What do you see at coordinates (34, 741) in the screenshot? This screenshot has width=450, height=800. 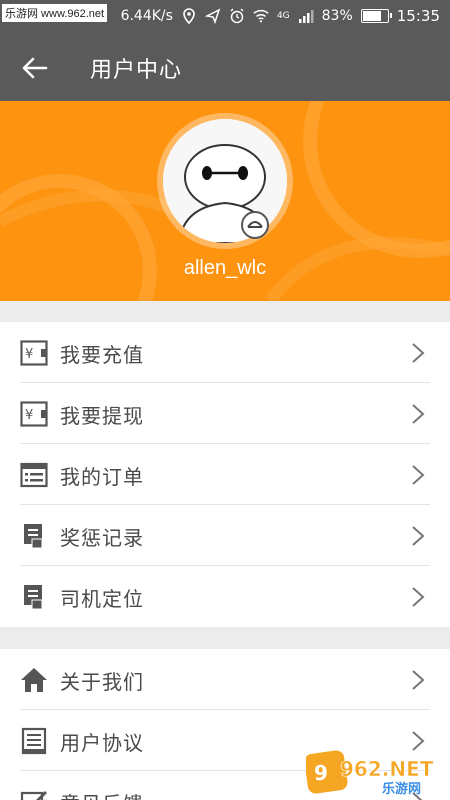 I see `document-icon` at bounding box center [34, 741].